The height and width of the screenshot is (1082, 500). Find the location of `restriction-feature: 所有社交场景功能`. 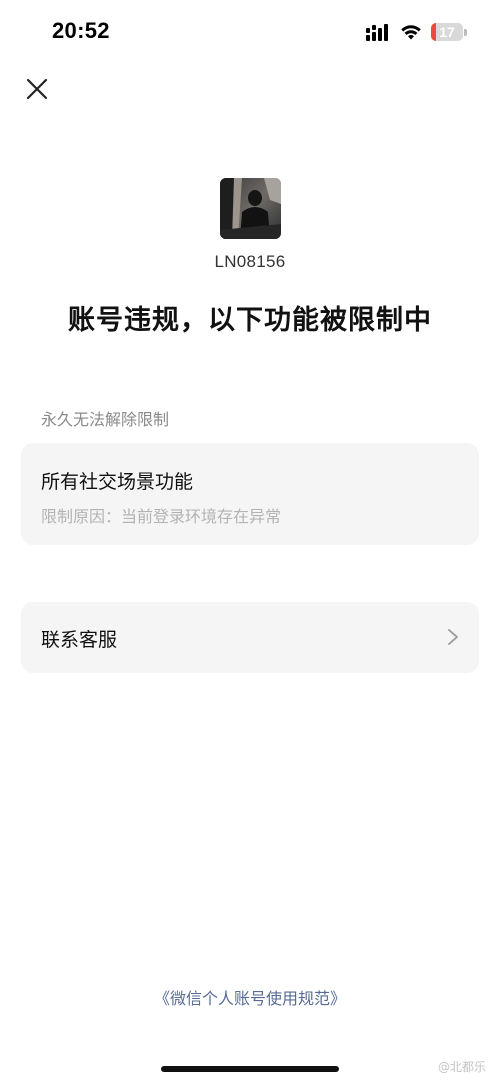

restriction-feature: 所有社交场景功能 is located at coordinates (117, 482).